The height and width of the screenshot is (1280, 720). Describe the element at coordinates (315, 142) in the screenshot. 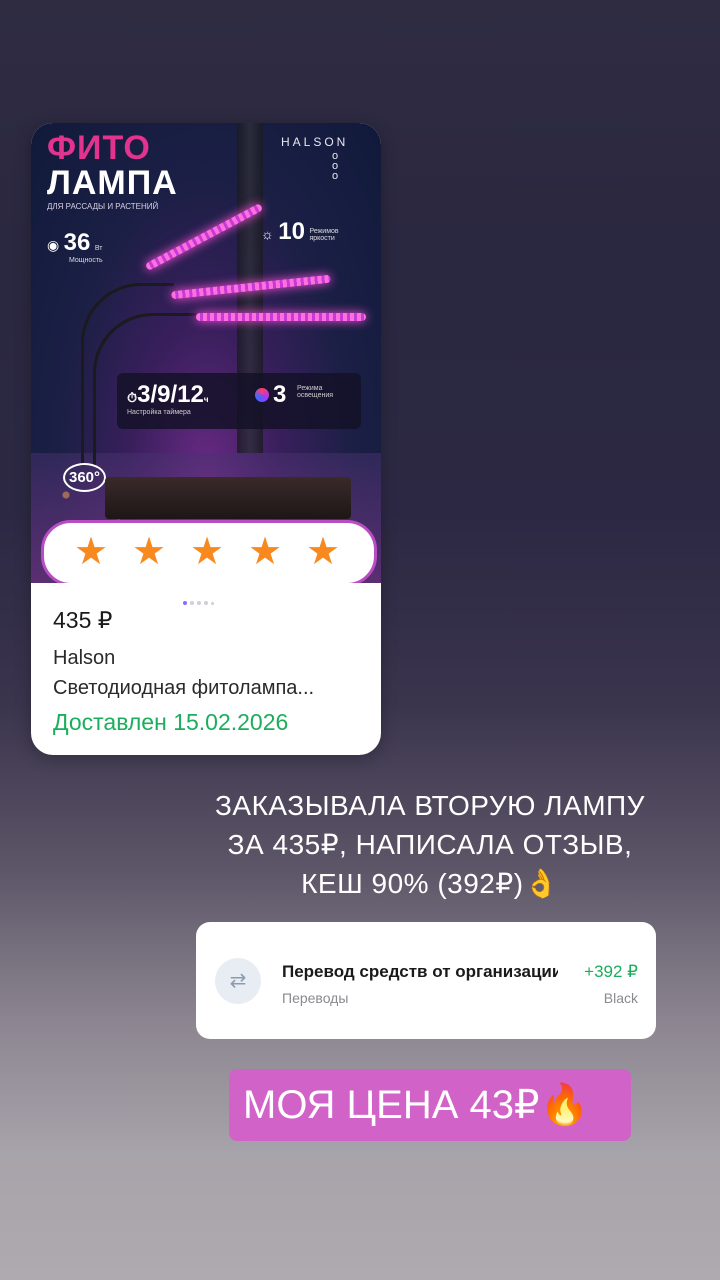

I see `brand-logo: HALSON` at that location.